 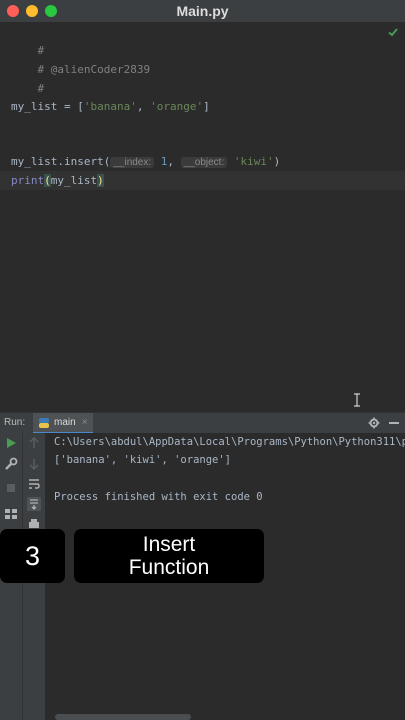 I want to click on soft-wrap-icon, so click(x=34, y=484).